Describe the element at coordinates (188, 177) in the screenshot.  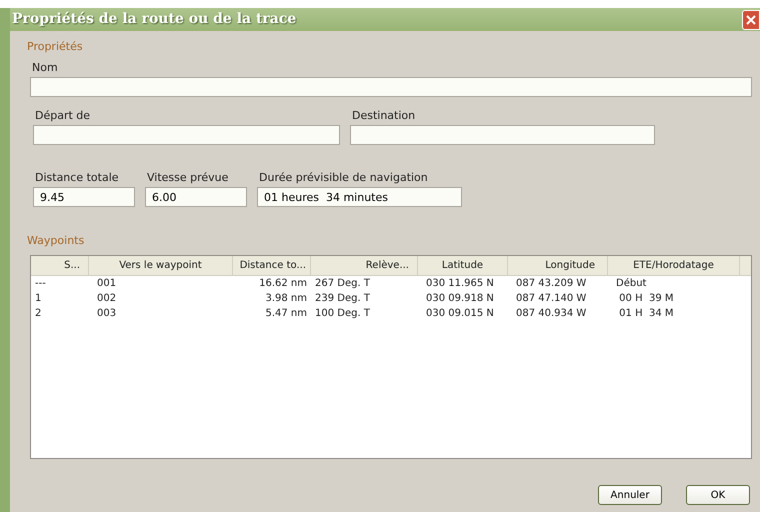
I see `field-label: Vitesse prévue` at that location.